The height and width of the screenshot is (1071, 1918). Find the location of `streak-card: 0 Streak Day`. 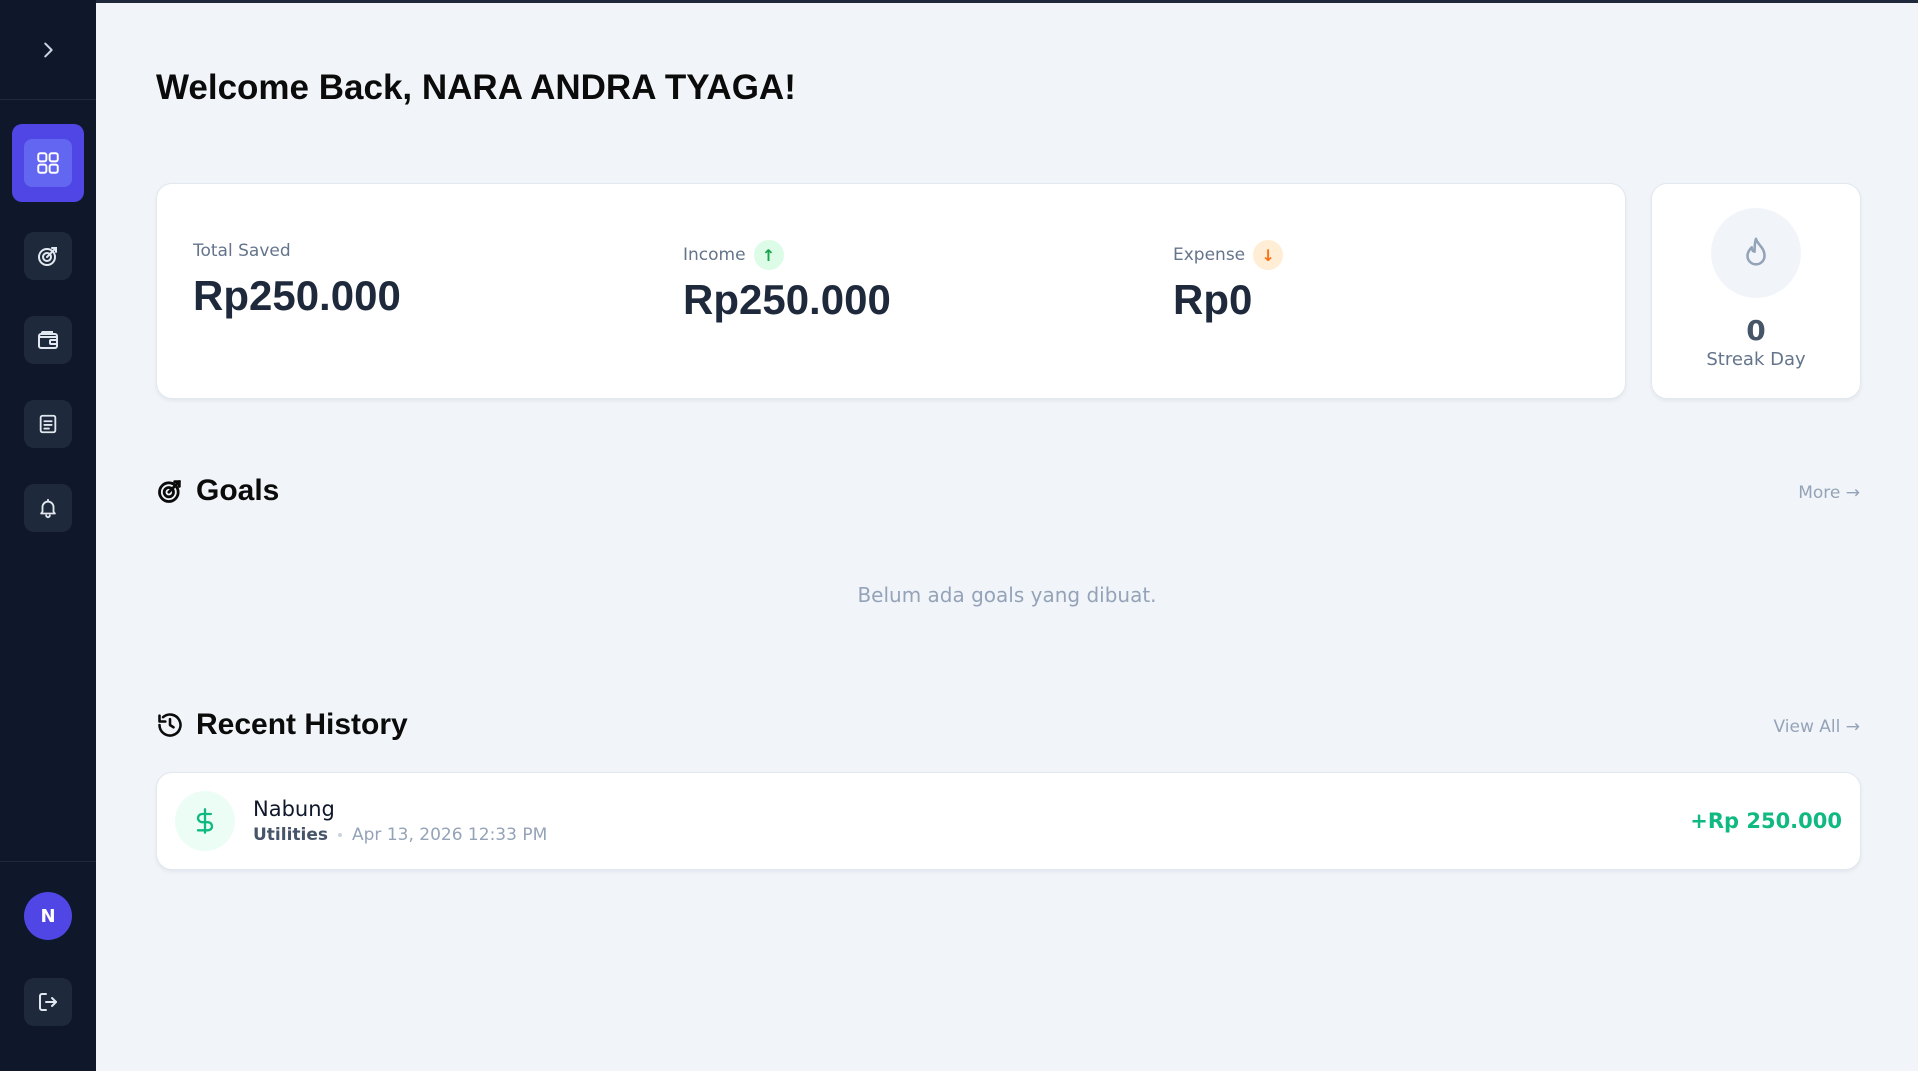

streak-card: 0 Streak Day is located at coordinates (1756, 291).